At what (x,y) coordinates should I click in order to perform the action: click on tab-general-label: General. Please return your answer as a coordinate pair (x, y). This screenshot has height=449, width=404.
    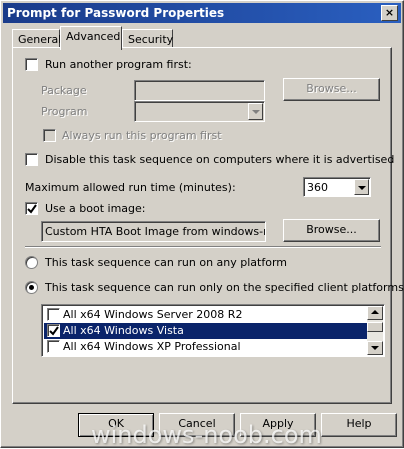
    Looking at the image, I should click on (40, 39).